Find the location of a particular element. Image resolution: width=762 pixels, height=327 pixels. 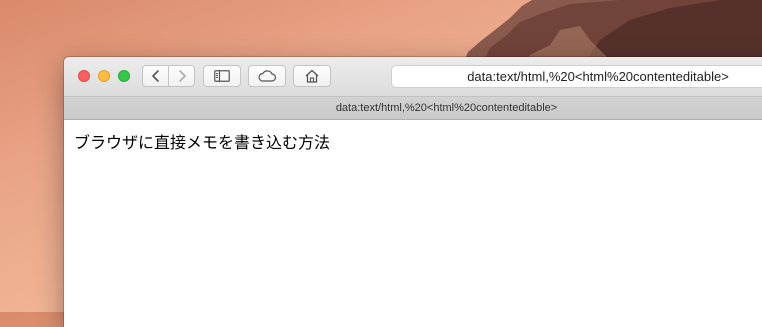

sidebar-icon is located at coordinates (222, 76).